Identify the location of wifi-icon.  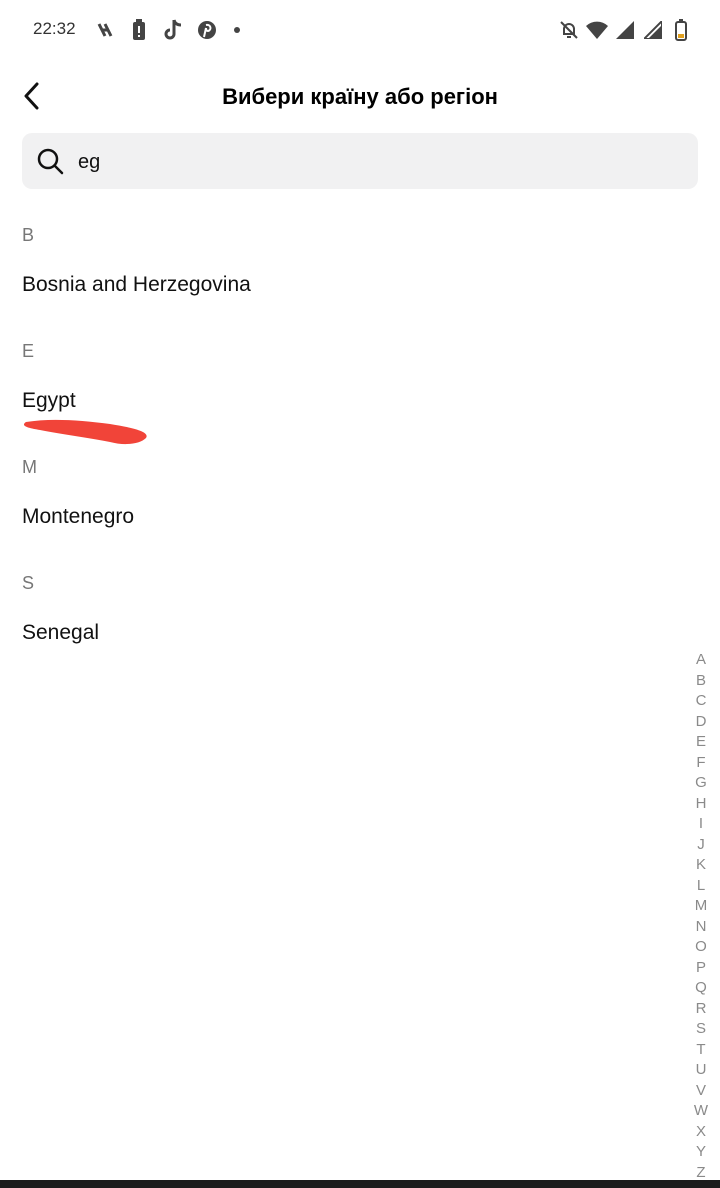
(597, 30).